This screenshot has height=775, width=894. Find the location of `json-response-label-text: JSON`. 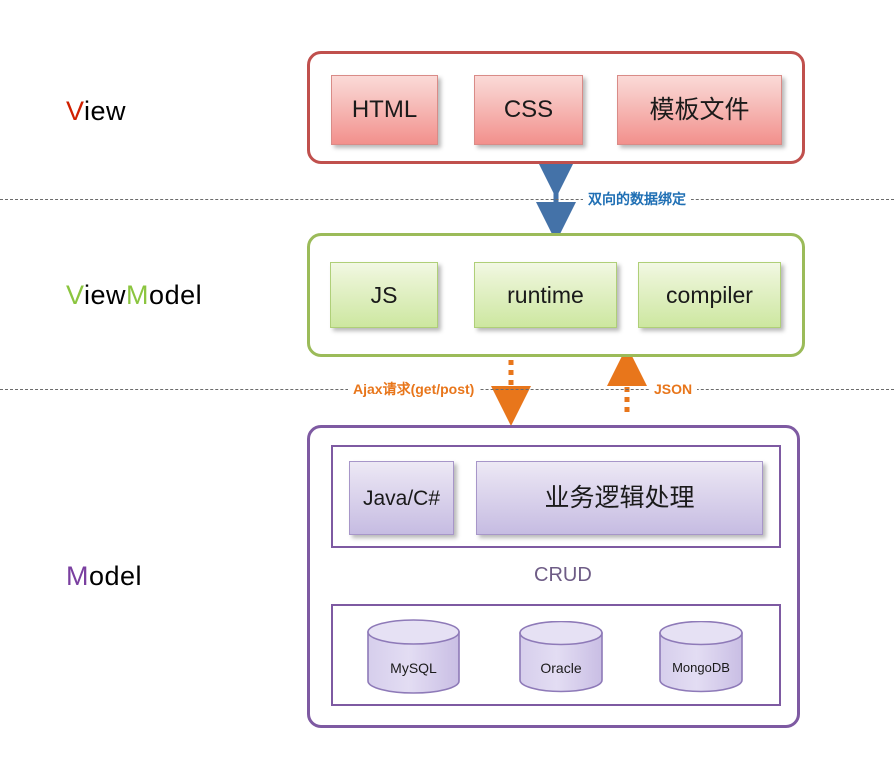

json-response-label-text: JSON is located at coordinates (673, 389).